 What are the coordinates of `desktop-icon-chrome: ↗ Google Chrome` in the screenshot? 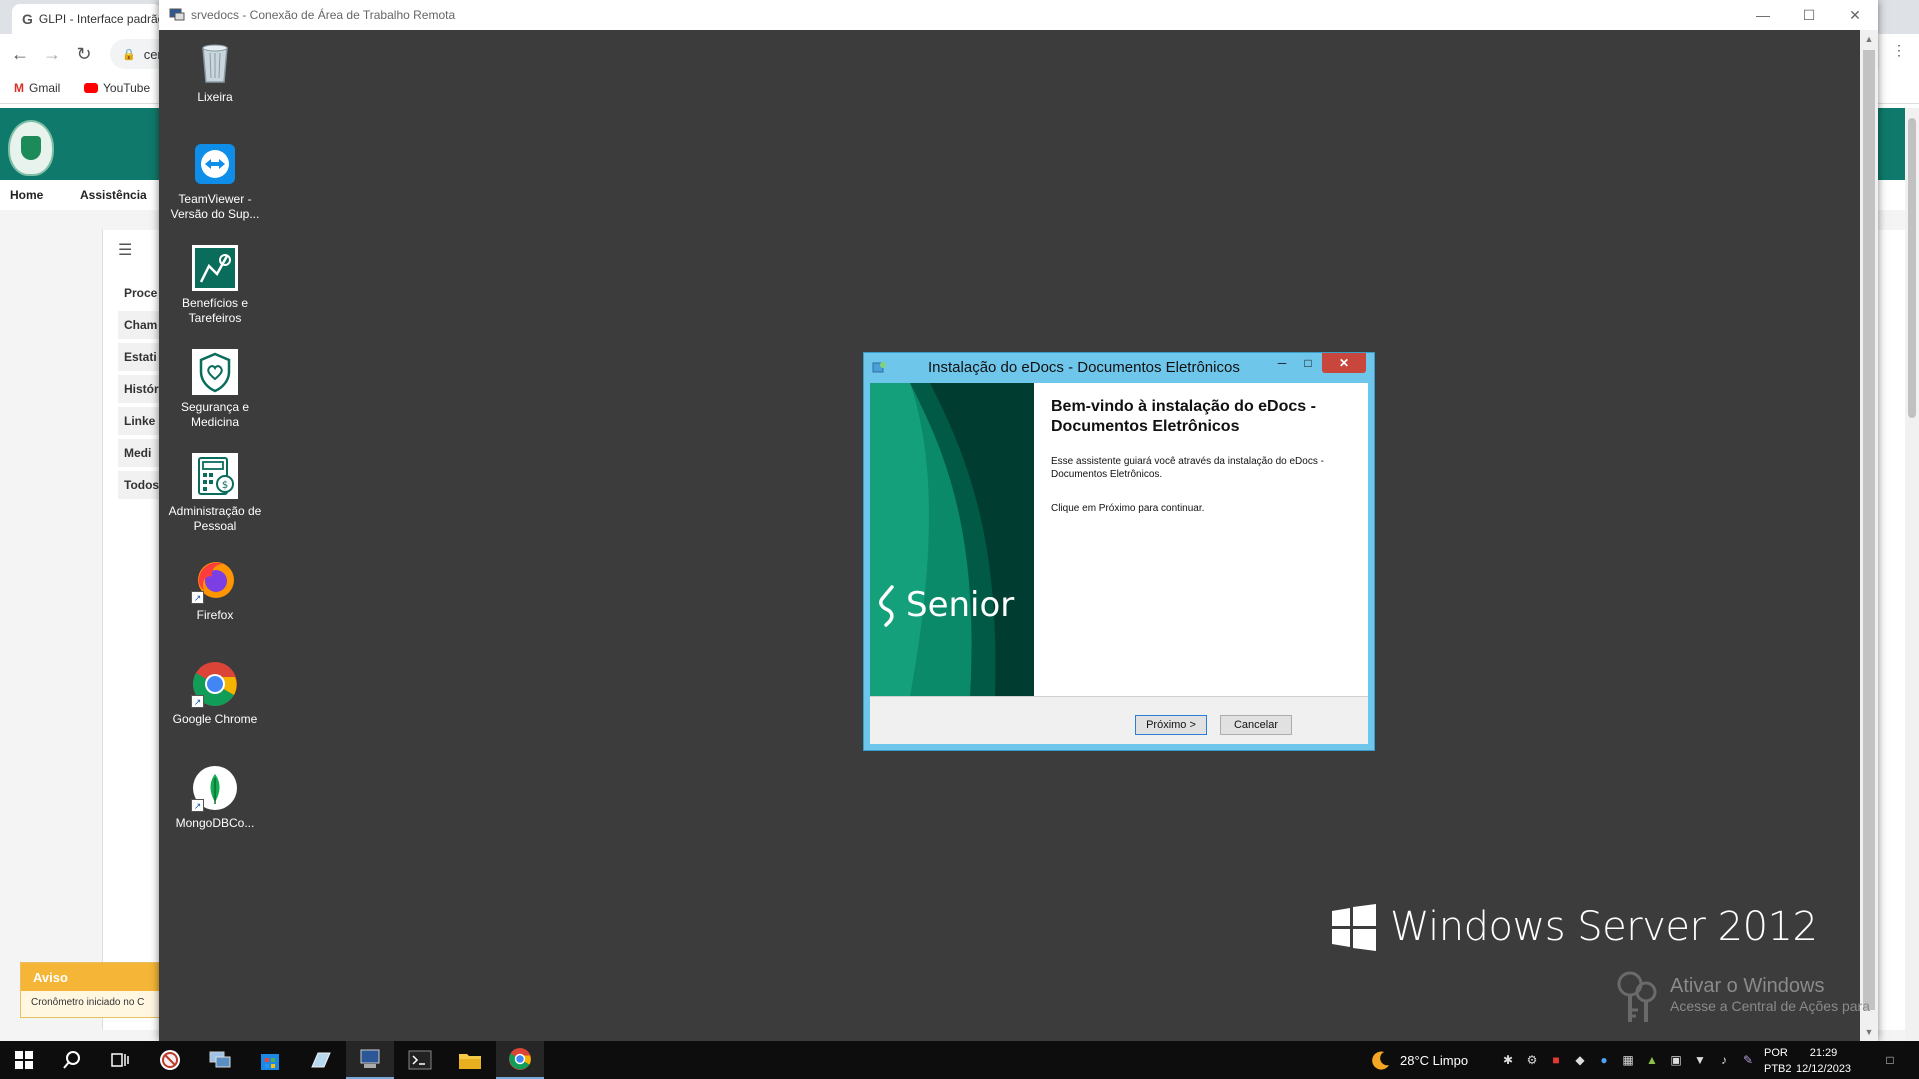 It's located at (215, 693).